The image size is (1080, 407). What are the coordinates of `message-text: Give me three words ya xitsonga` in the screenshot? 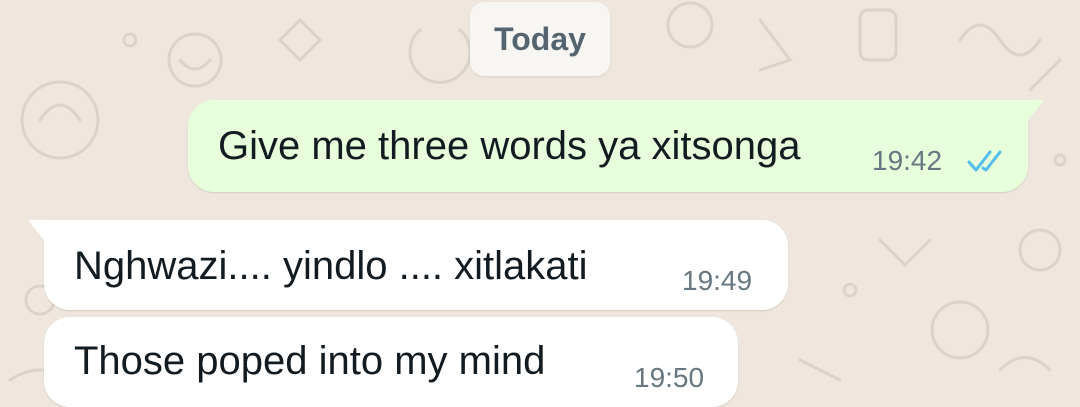 It's located at (509, 146).